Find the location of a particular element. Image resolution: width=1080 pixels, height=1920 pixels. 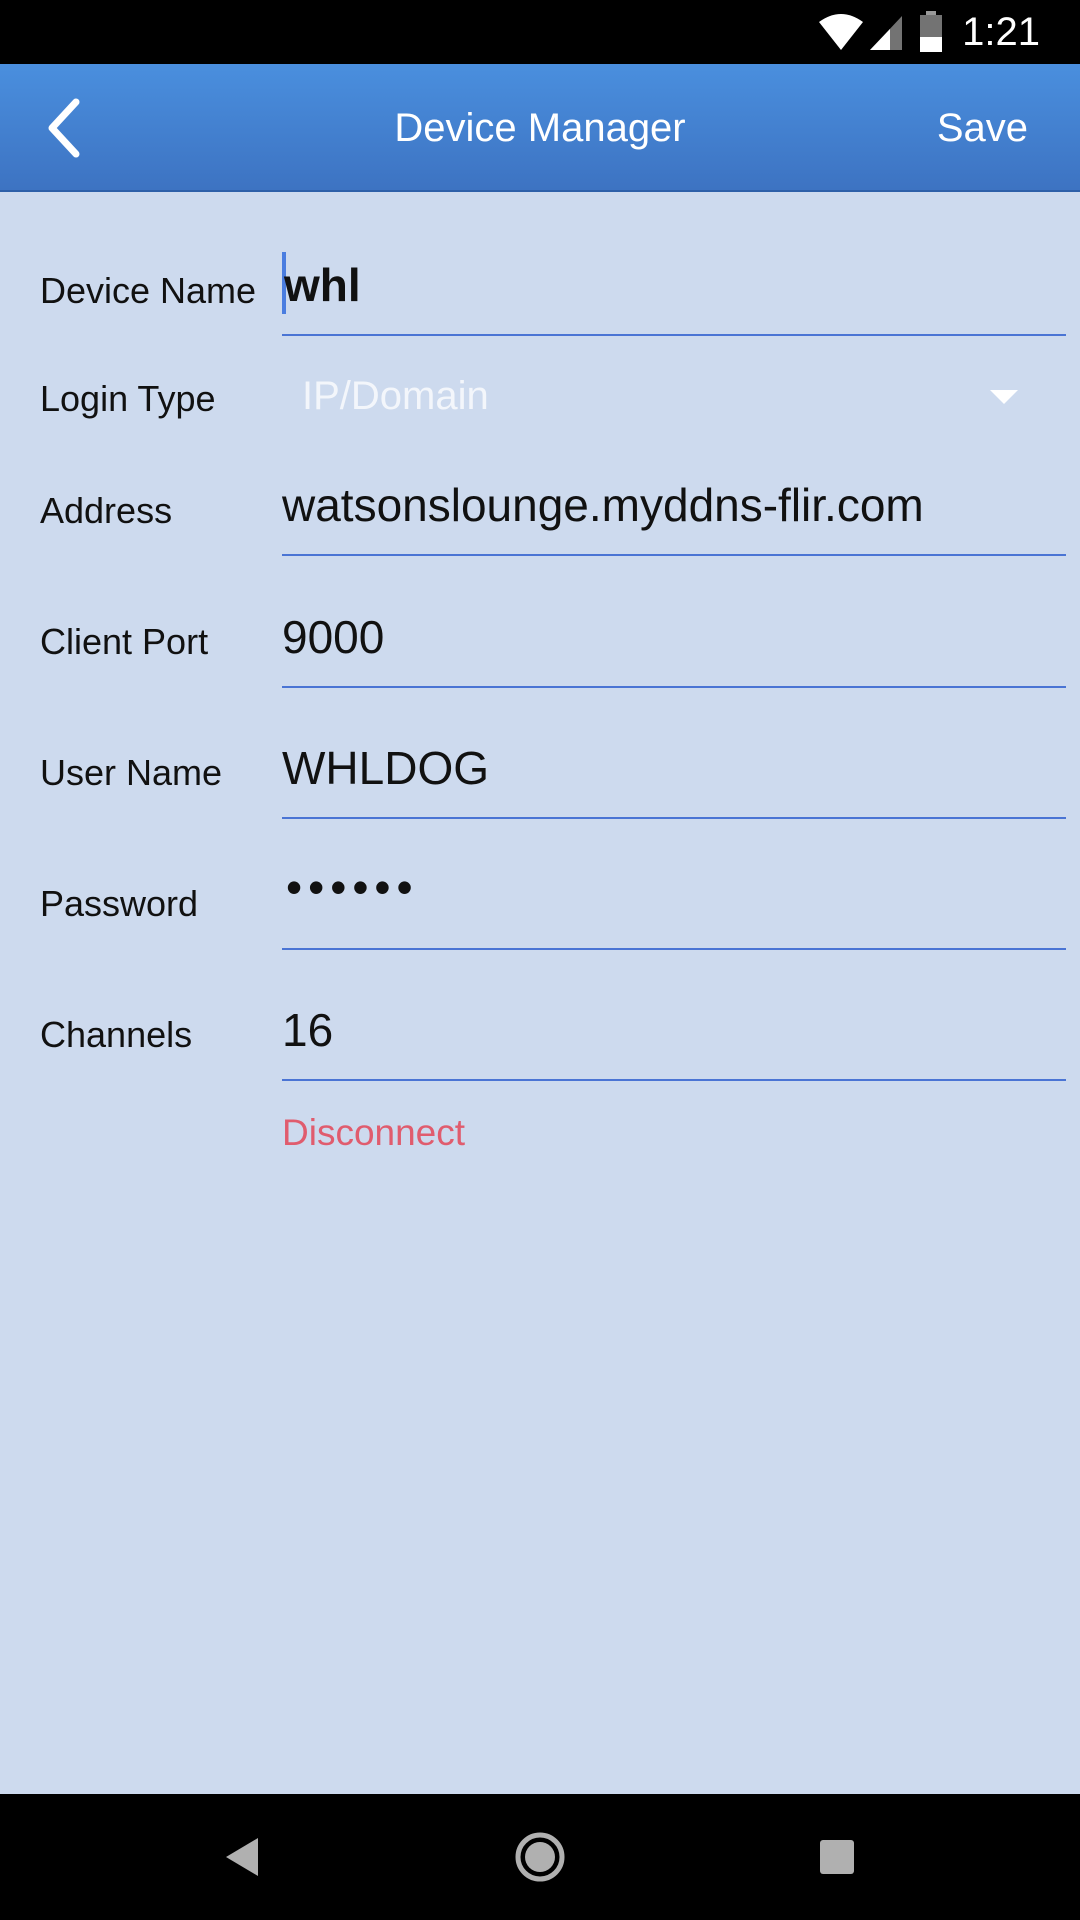

home-circle-icon is located at coordinates (540, 1857).